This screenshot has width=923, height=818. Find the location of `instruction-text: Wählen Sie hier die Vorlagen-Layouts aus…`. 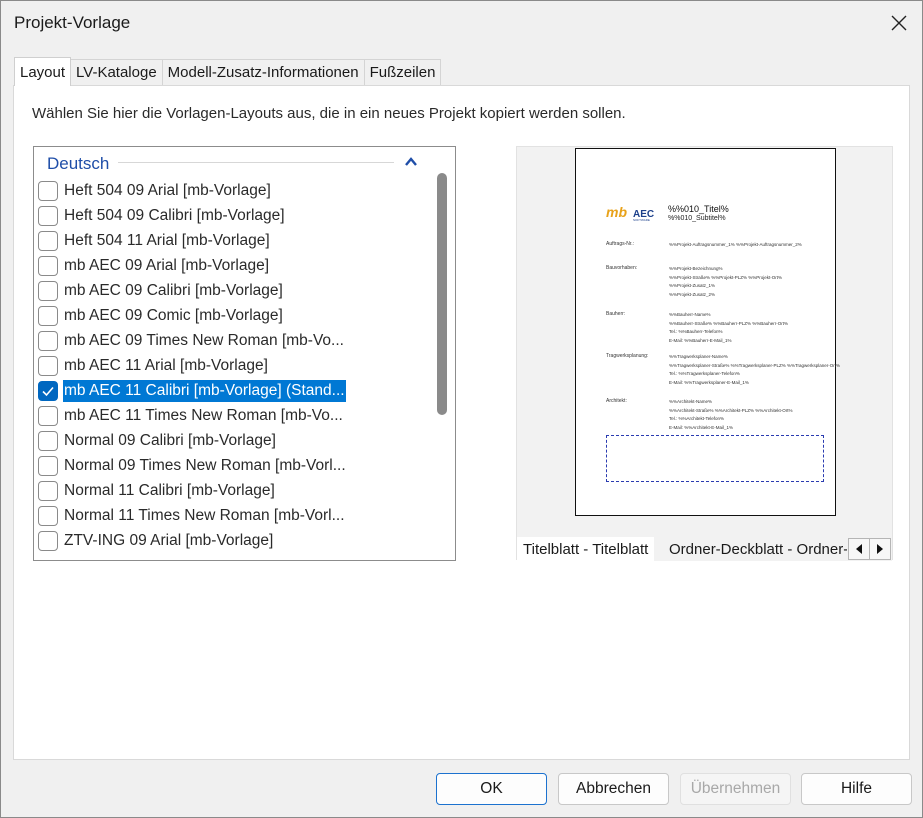

instruction-text: Wählen Sie hier die Vorlagen-Layouts aus… is located at coordinates (329, 113).